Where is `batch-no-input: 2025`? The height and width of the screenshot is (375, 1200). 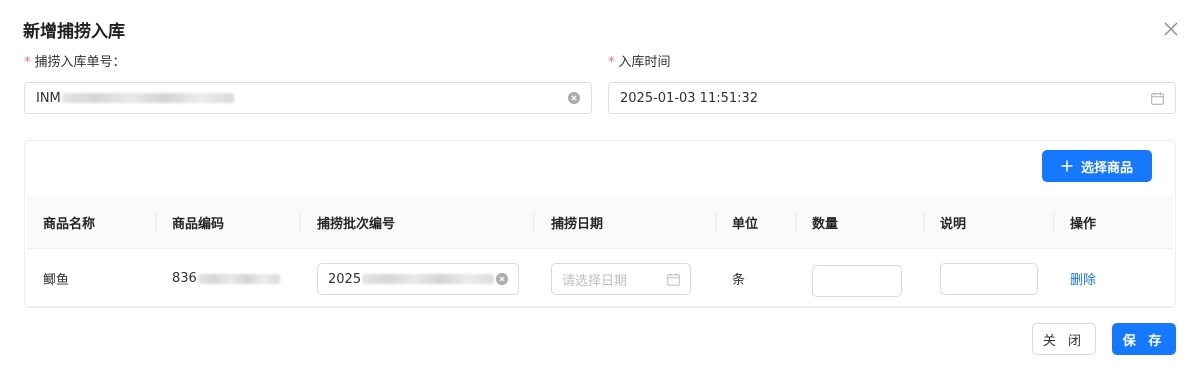
batch-no-input: 2025 is located at coordinates (418, 279).